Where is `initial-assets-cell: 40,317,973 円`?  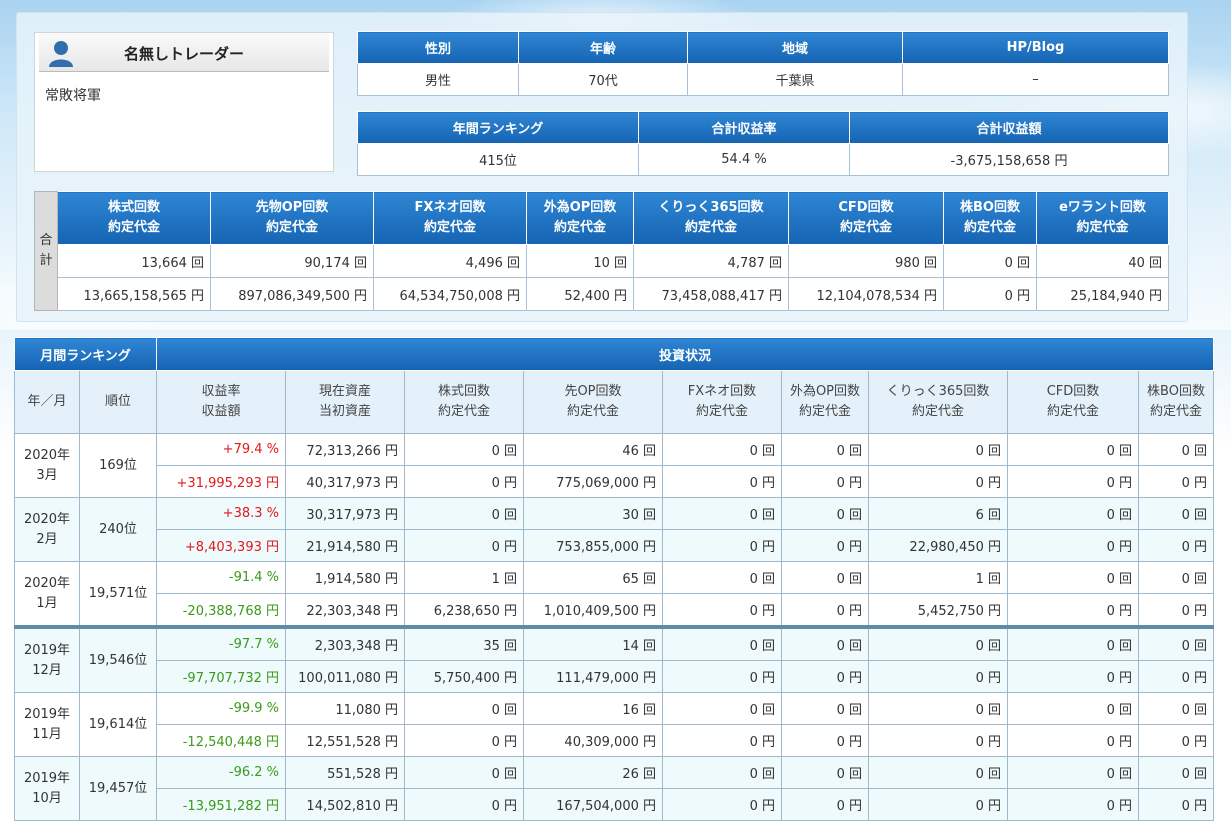 initial-assets-cell: 40,317,973 円 is located at coordinates (345, 481).